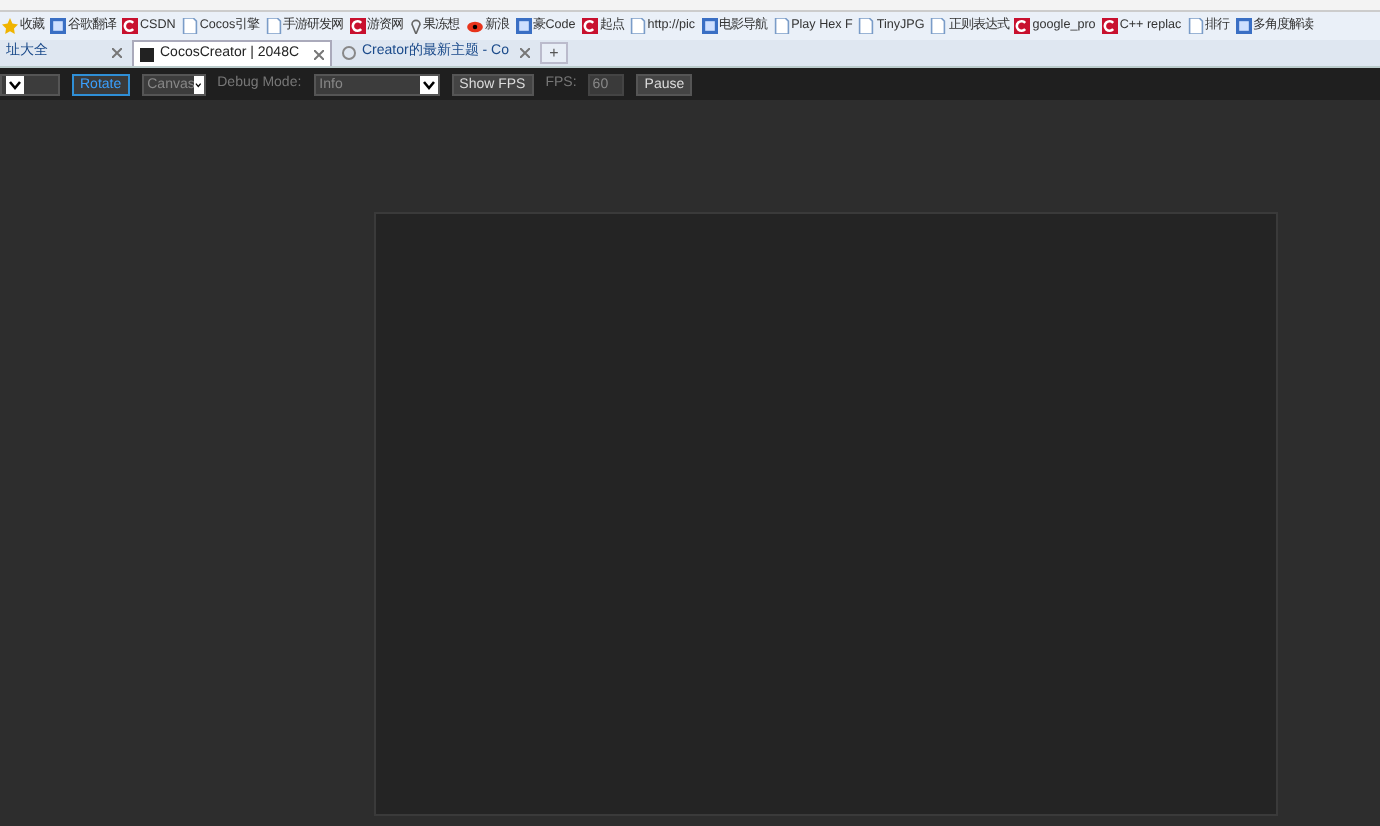 Image resolution: width=1380 pixels, height=826 pixels. Describe the element at coordinates (415, 26) in the screenshot. I see `pin-icon` at that location.